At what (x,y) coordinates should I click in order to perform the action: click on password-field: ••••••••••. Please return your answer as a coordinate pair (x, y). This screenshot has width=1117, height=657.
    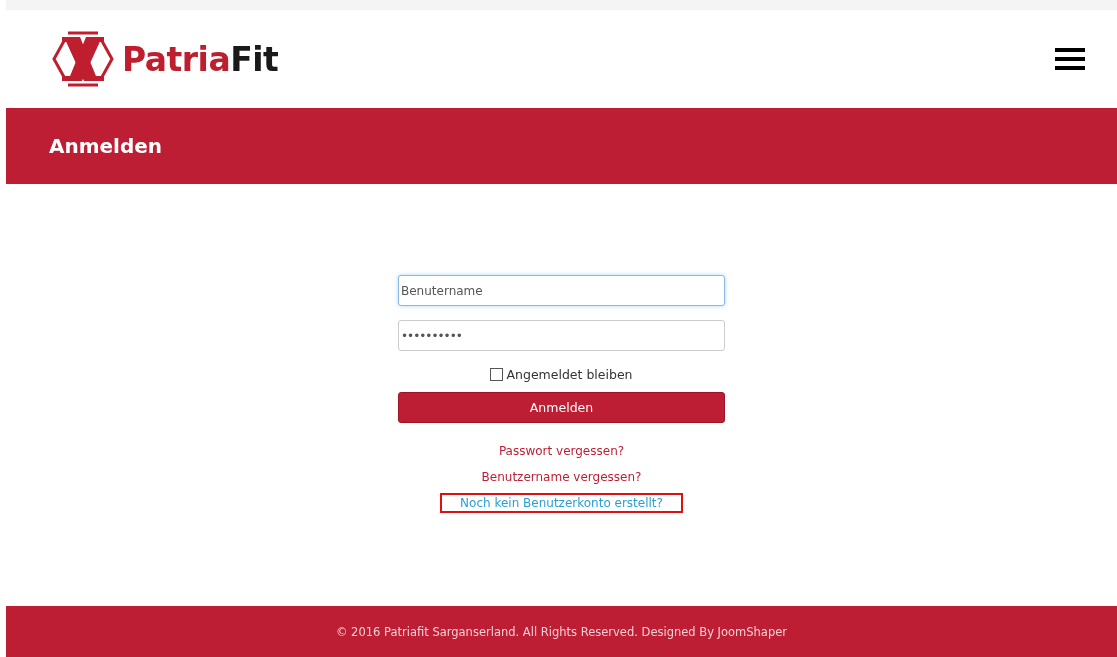
    Looking at the image, I should click on (561, 335).